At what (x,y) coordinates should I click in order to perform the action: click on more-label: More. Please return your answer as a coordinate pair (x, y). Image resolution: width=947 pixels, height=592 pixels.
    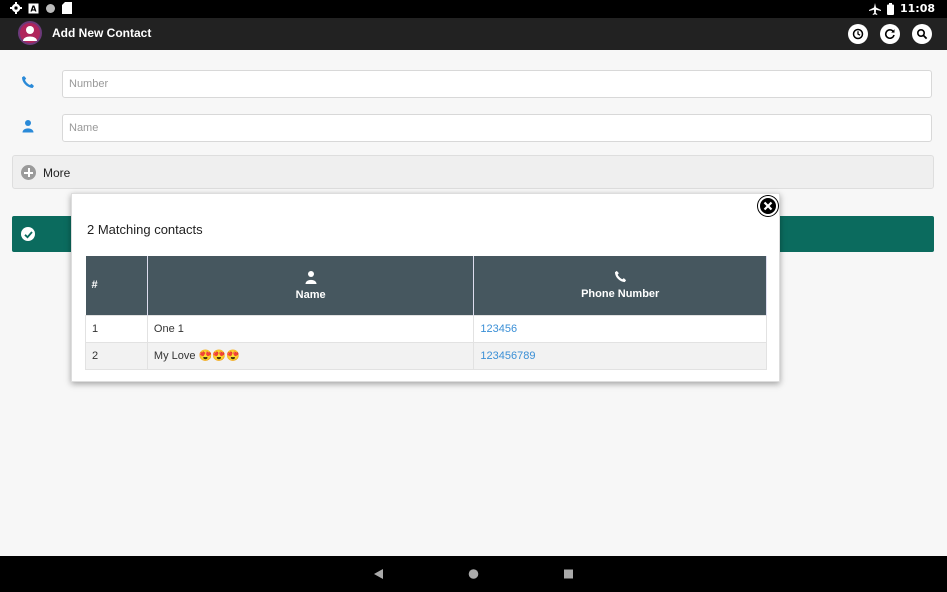
    Looking at the image, I should click on (57, 173).